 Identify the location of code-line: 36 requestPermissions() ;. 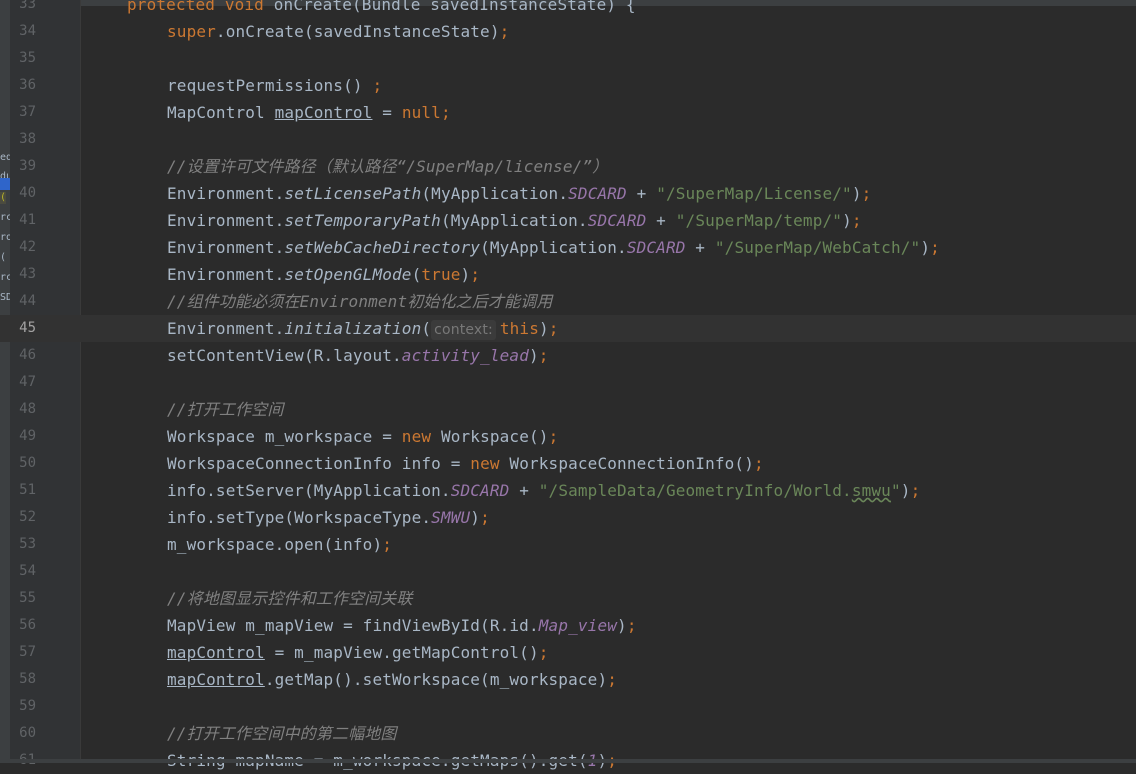
(568, 85).